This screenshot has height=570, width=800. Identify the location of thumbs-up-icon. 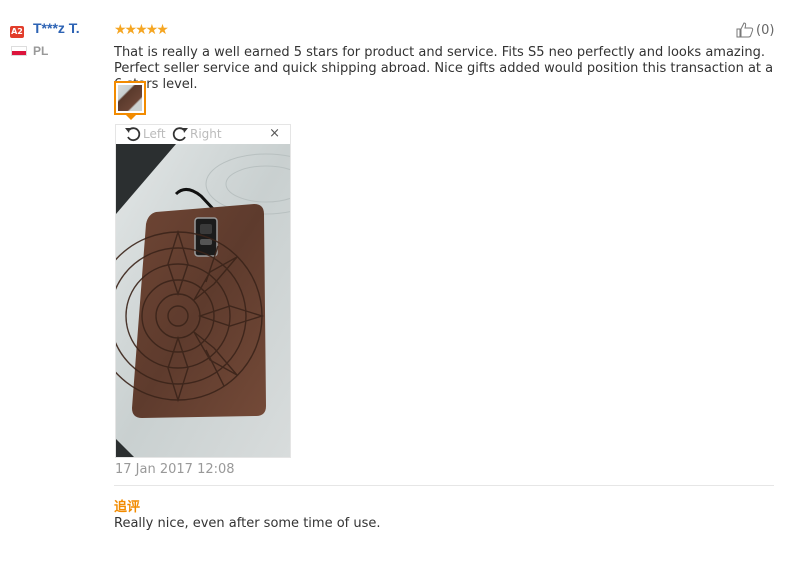
(745, 30).